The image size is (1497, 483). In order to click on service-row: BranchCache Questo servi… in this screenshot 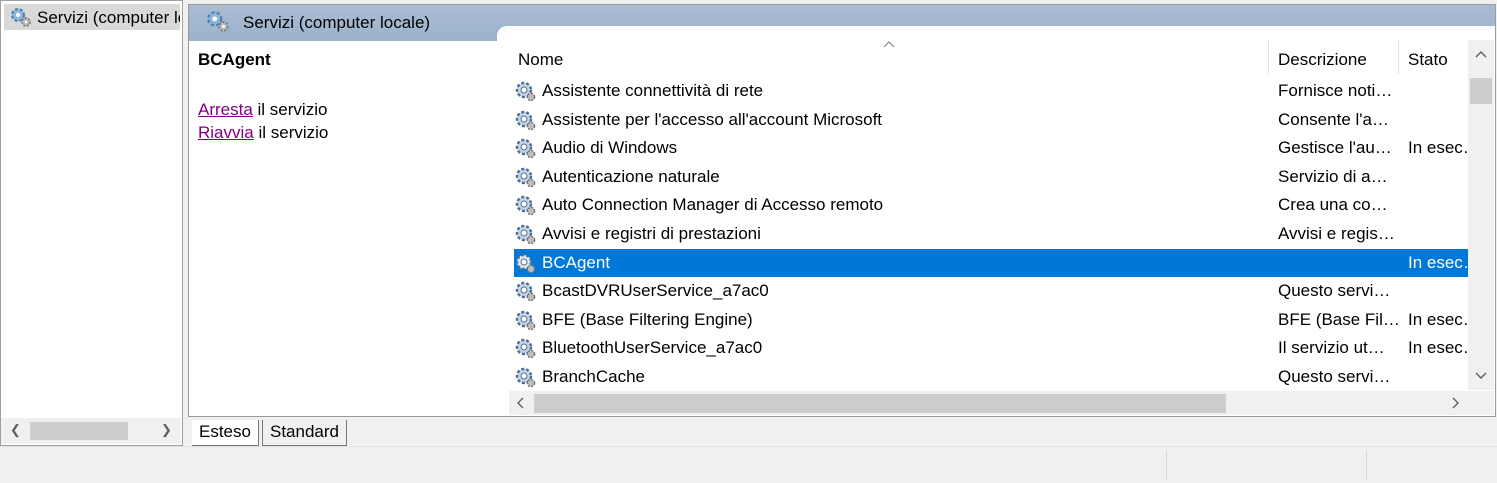, I will do `click(991, 377)`.